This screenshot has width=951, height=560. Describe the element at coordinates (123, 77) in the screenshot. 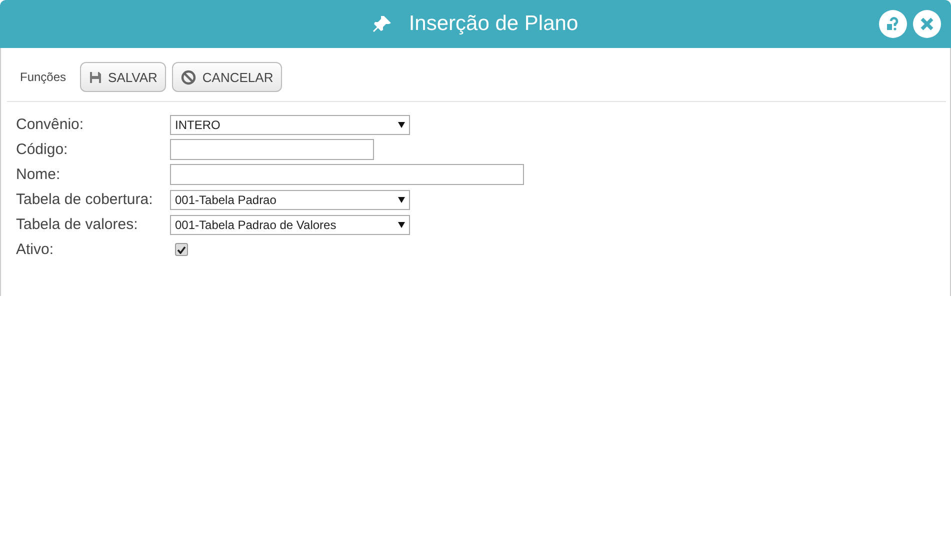

I see `save-button: SALVAR` at that location.